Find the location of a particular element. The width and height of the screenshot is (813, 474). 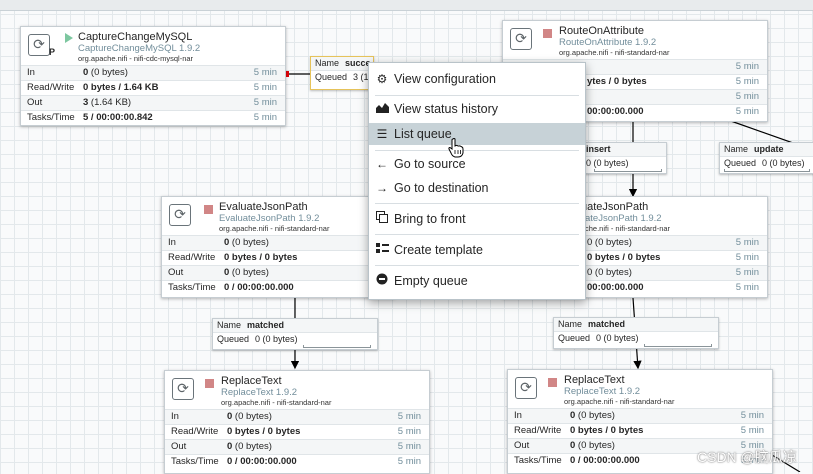

menu-item-empty-queue: Empty queue is located at coordinates (477, 281).